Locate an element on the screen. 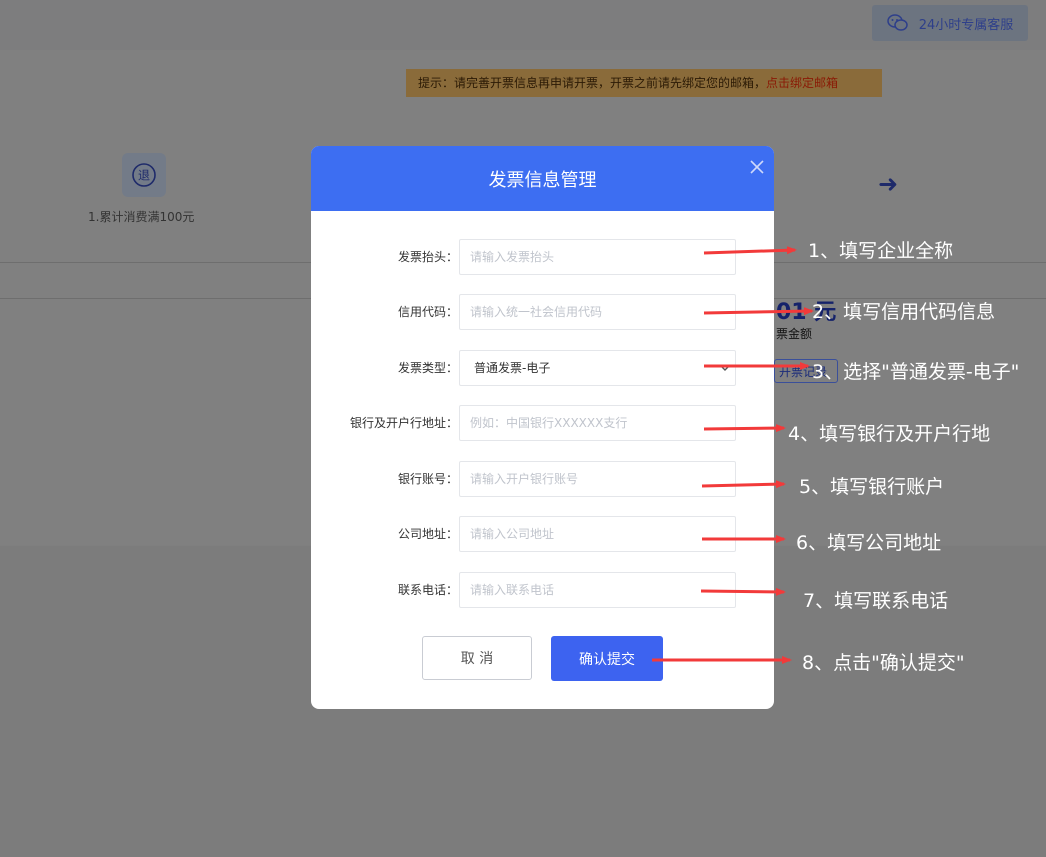  form-row-bank-account: 银行账号： is located at coordinates (542, 479).